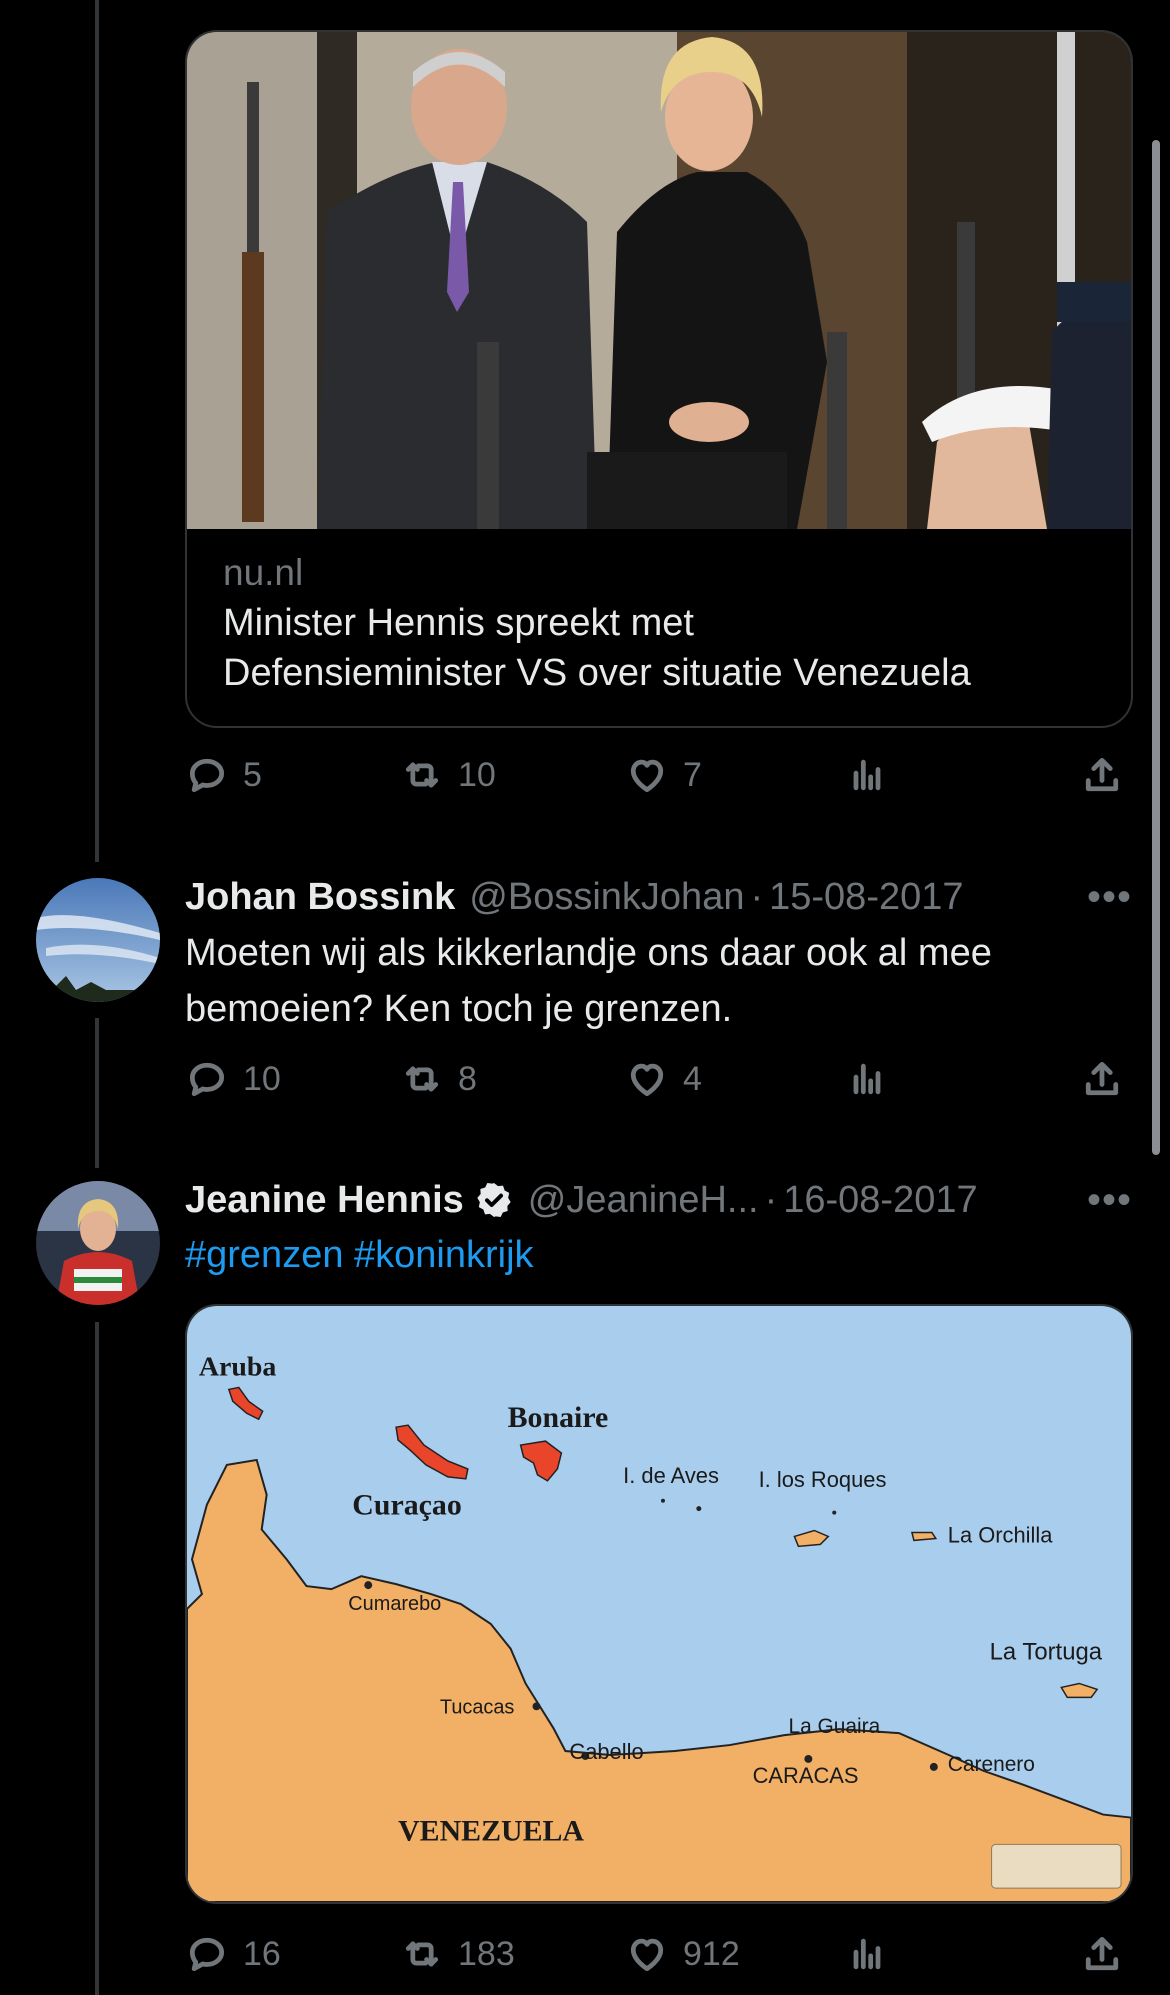 Image resolution: width=1170 pixels, height=1995 pixels. I want to click on like-button: 7, so click(663, 775).